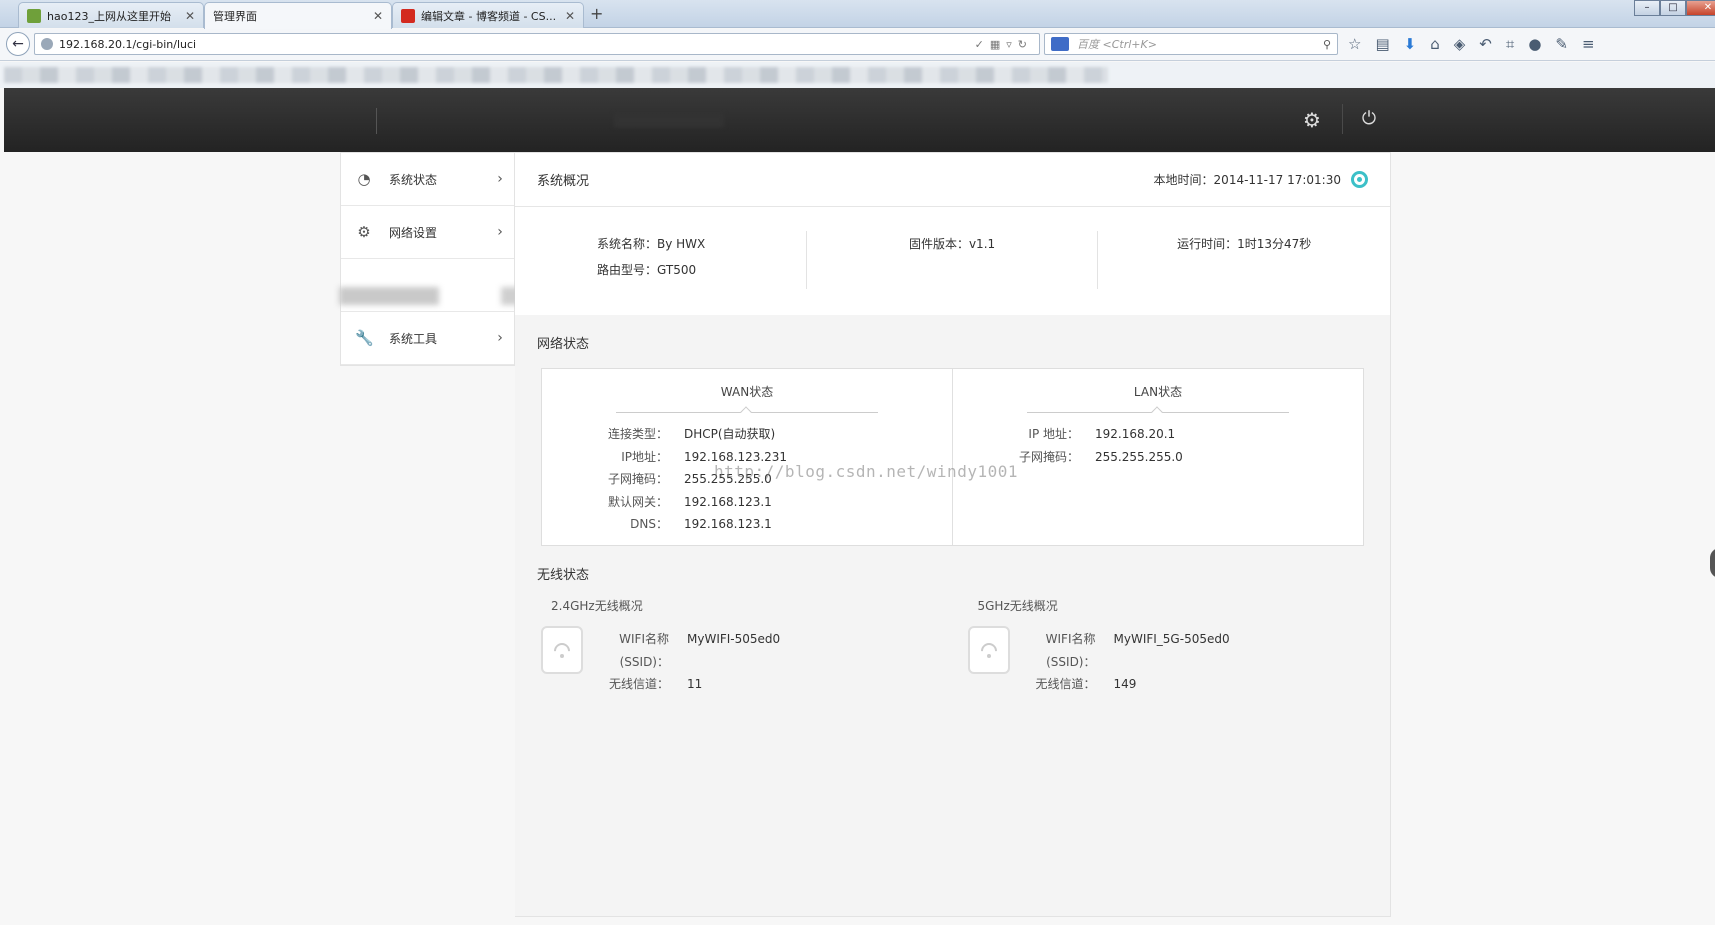 This screenshot has width=1715, height=925. I want to click on download-icon: ⬇, so click(1410, 44).